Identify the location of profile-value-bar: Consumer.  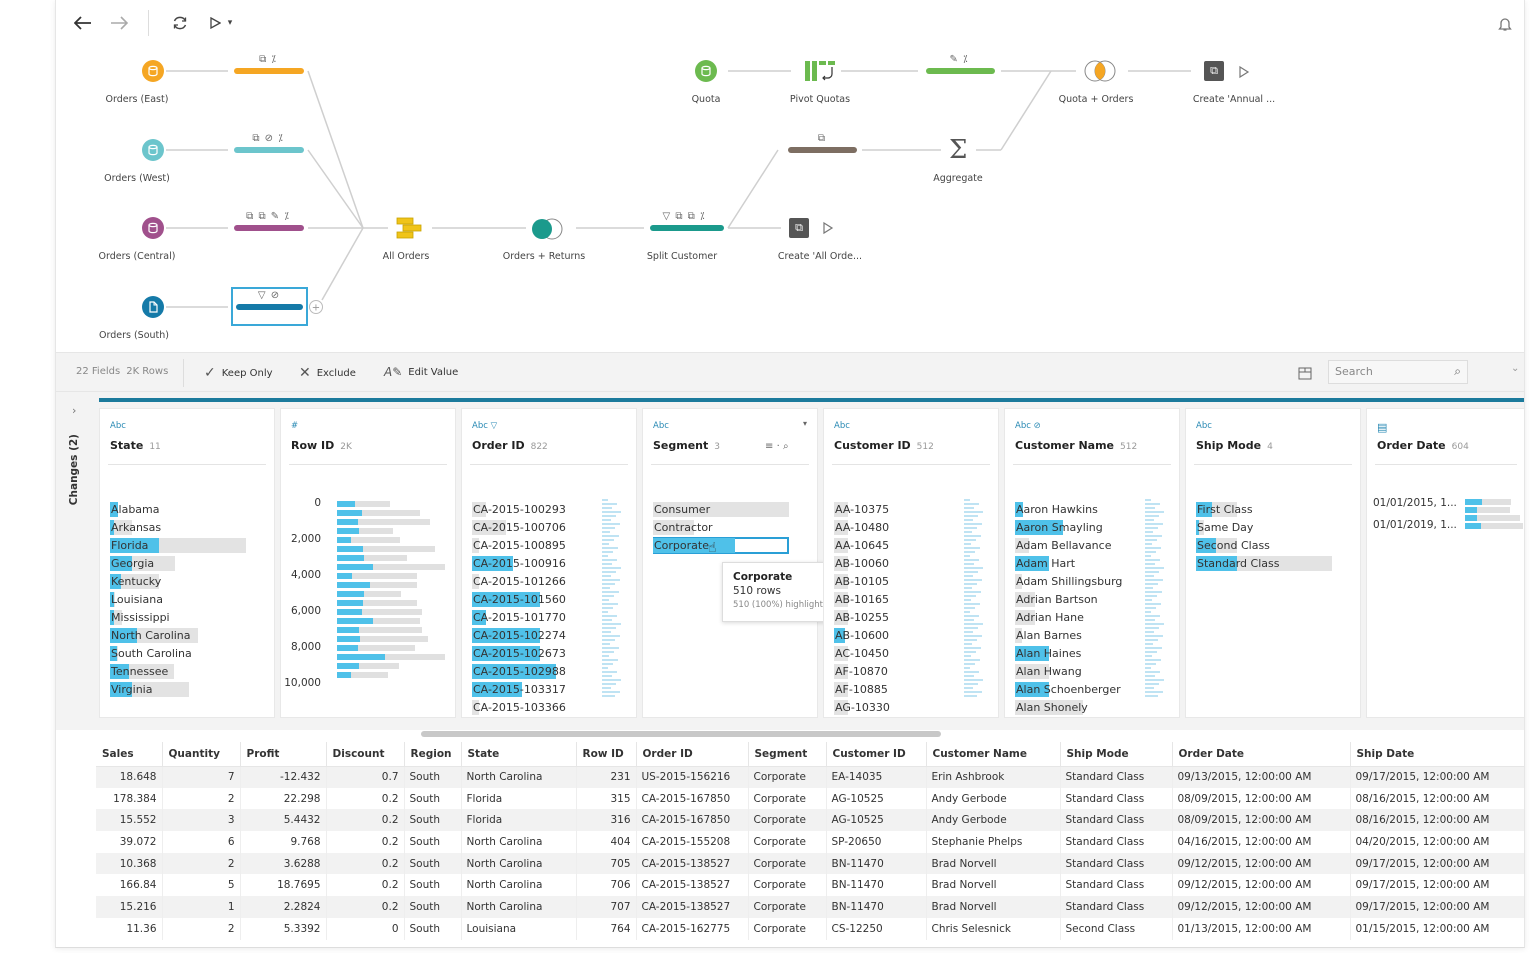
(721, 509).